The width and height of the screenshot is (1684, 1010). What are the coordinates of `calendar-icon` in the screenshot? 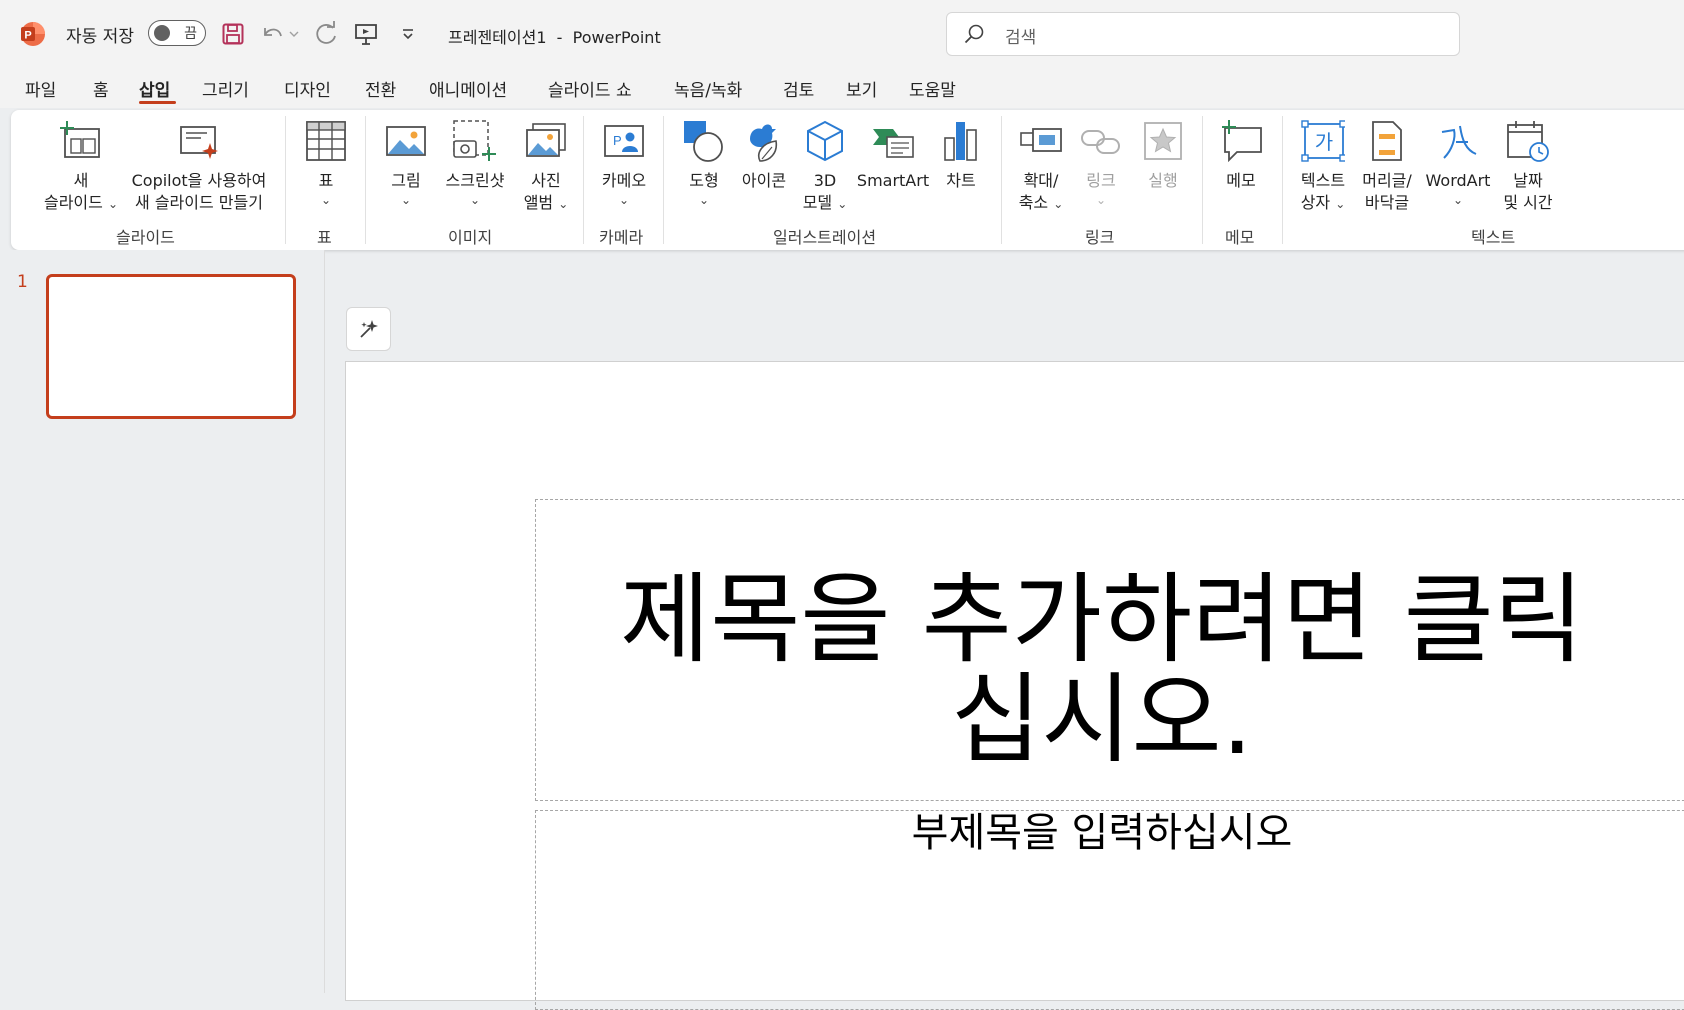 It's located at (1528, 141).